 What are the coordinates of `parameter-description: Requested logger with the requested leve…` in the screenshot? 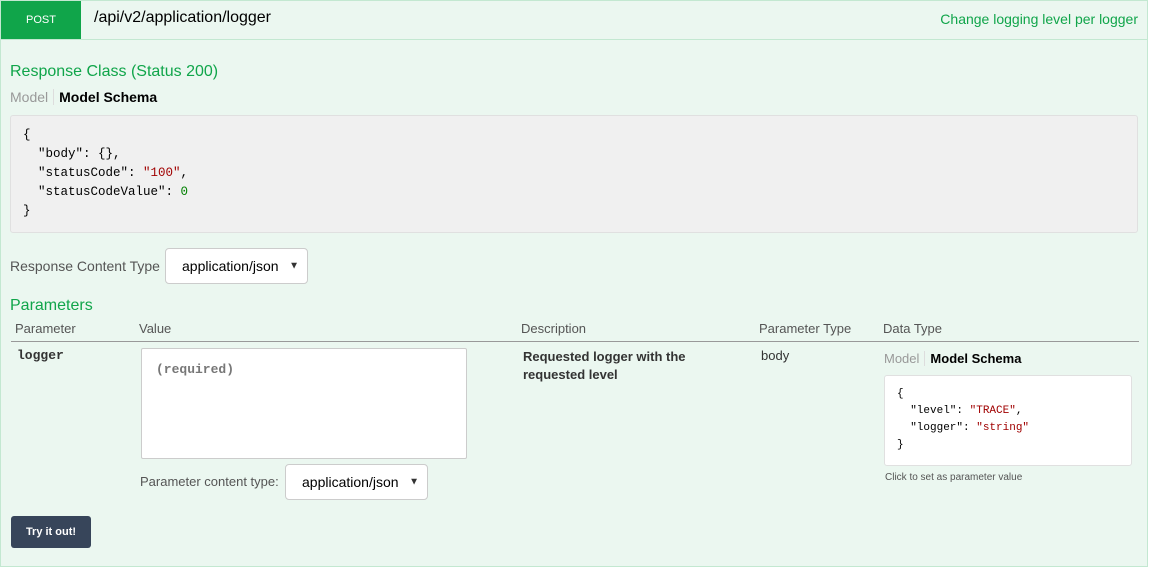 It's located at (604, 365).